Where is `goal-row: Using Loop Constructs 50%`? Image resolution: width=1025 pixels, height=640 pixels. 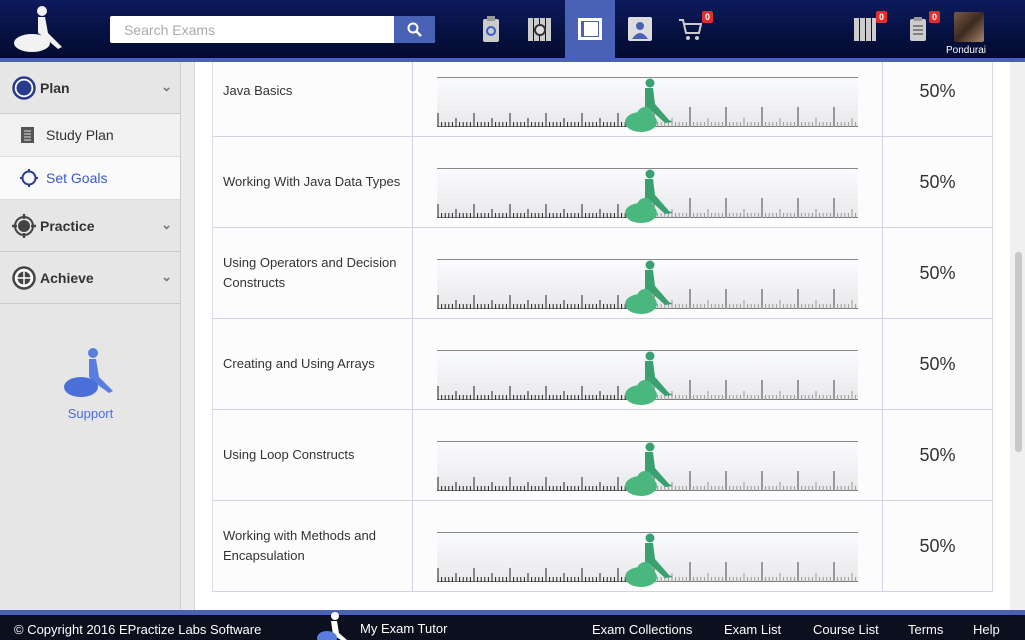
goal-row: Using Loop Constructs 50% is located at coordinates (602, 455).